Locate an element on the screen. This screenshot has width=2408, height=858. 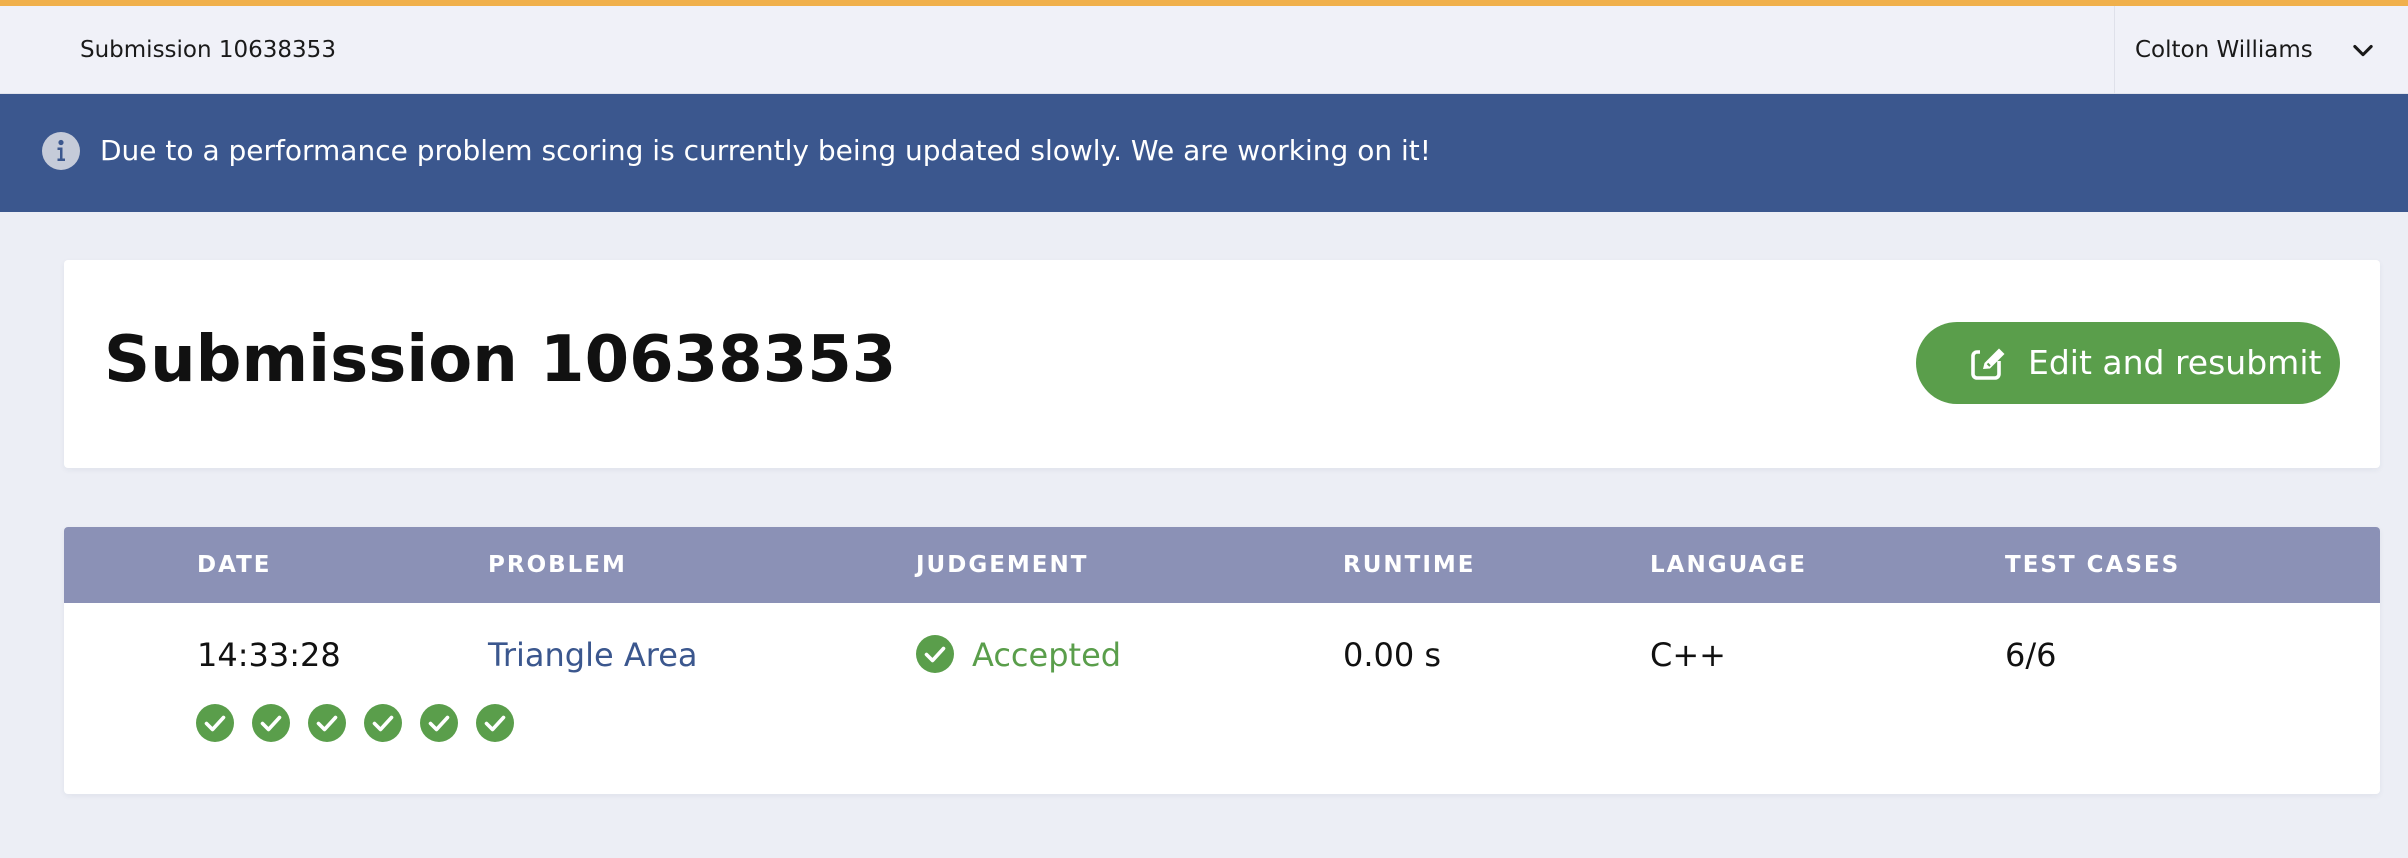
cell-language: C++ is located at coordinates (1688, 655).